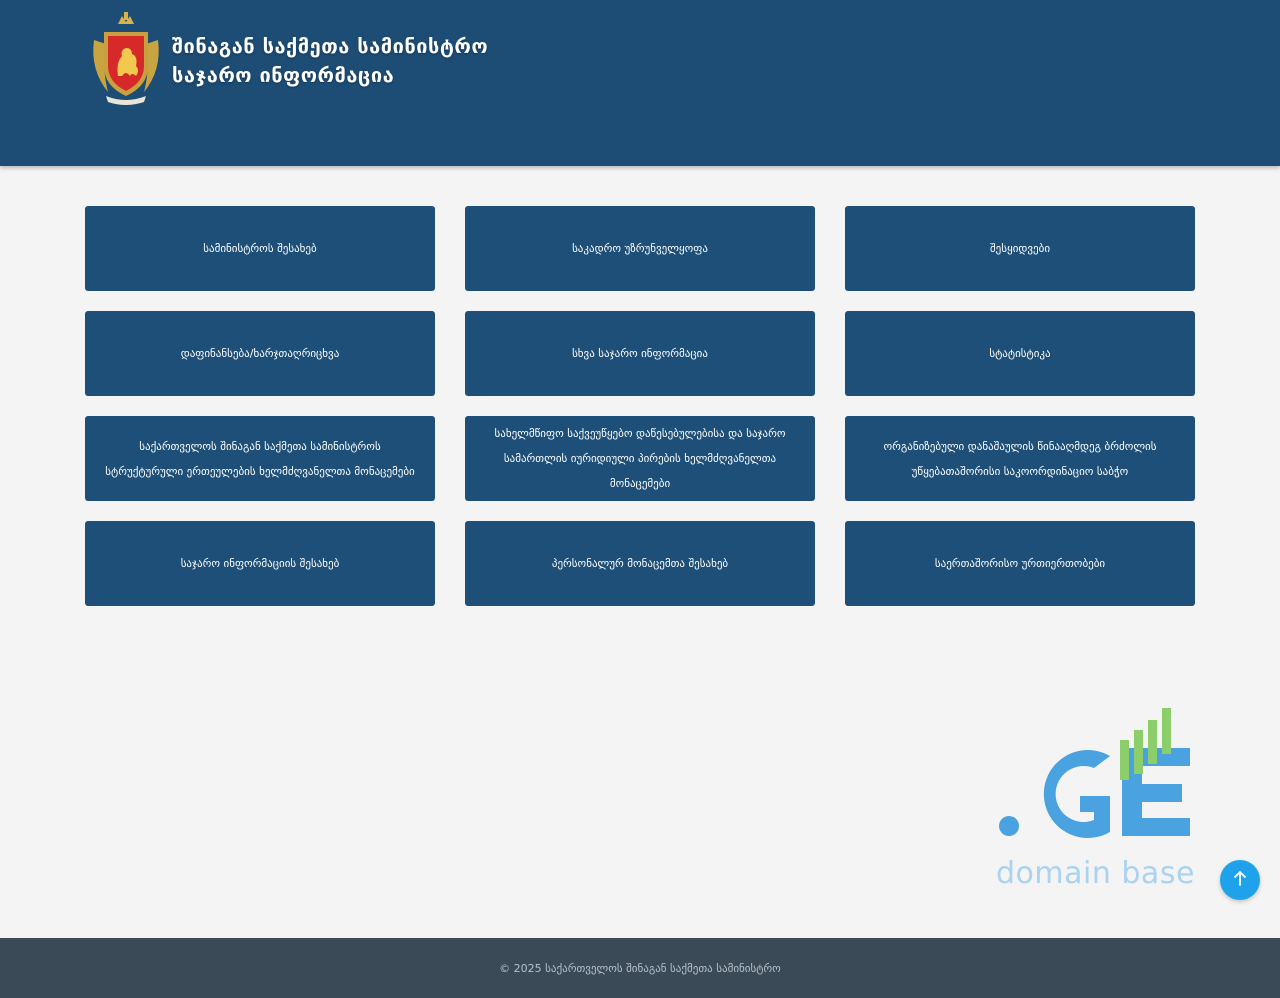 This screenshot has width=1280, height=998. I want to click on tile-personal-data: პერსონალურ მონაცემთა შესახებ, so click(640, 563).